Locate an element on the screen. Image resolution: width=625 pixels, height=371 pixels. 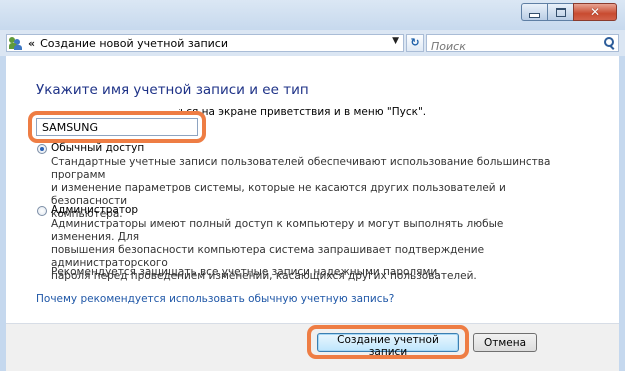
close-button: ✕ is located at coordinates (595, 12).